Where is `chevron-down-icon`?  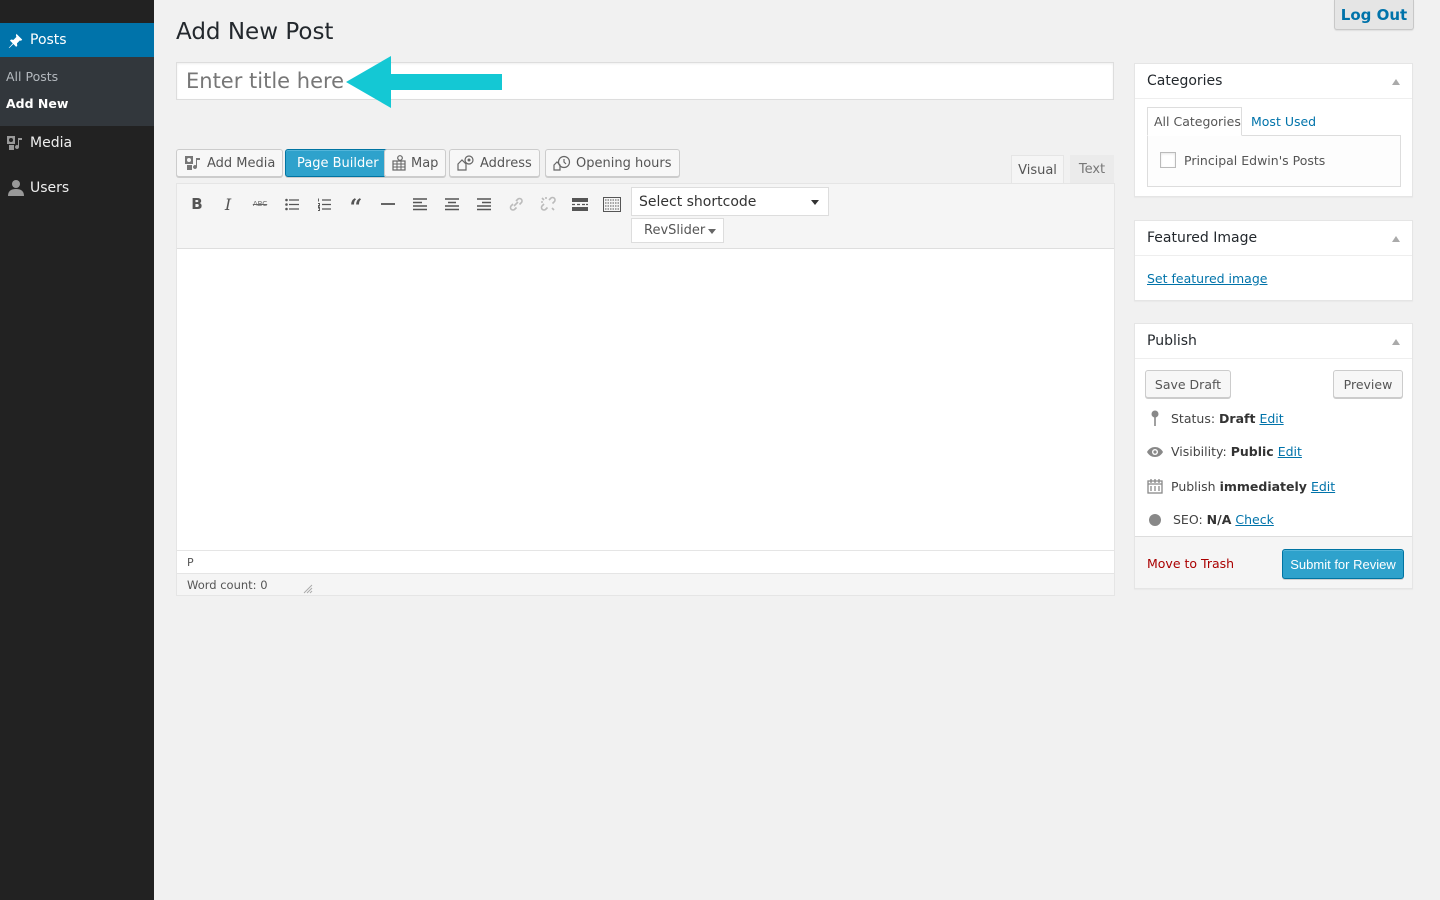 chevron-down-icon is located at coordinates (712, 231).